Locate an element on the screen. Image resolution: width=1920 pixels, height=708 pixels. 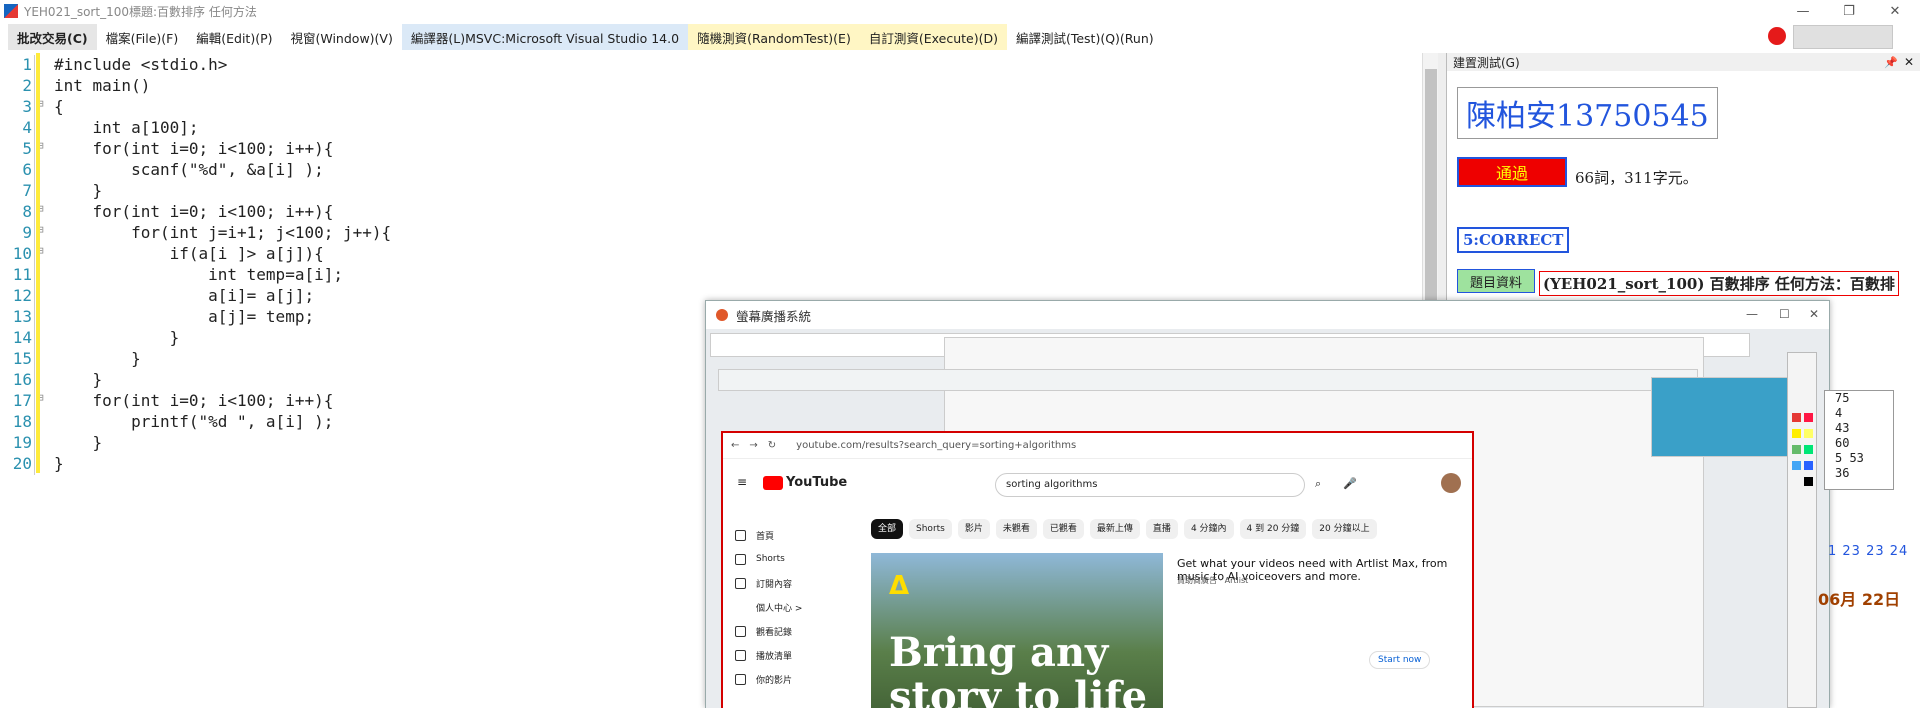
menu-compiler: 編譯器(L)MSVC:Microsoft Visual Studio 14.0 is located at coordinates (545, 37).